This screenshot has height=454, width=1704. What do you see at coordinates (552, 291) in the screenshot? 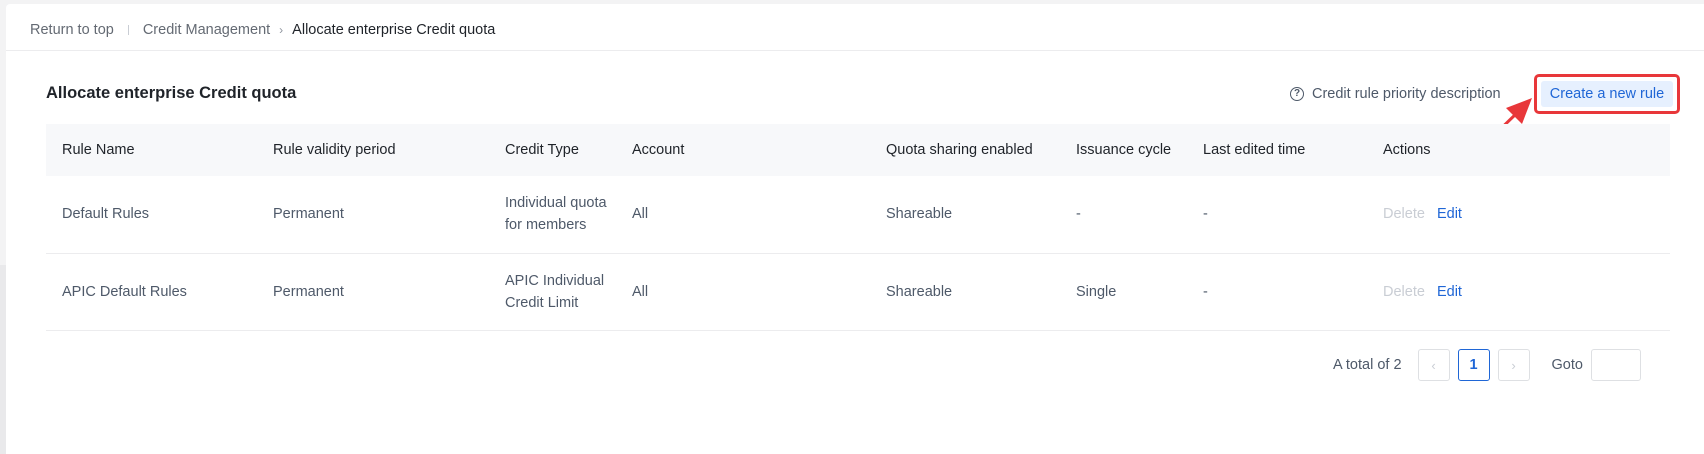
I see `cell-credit-type: APIC Individual Credit Limit` at bounding box center [552, 291].